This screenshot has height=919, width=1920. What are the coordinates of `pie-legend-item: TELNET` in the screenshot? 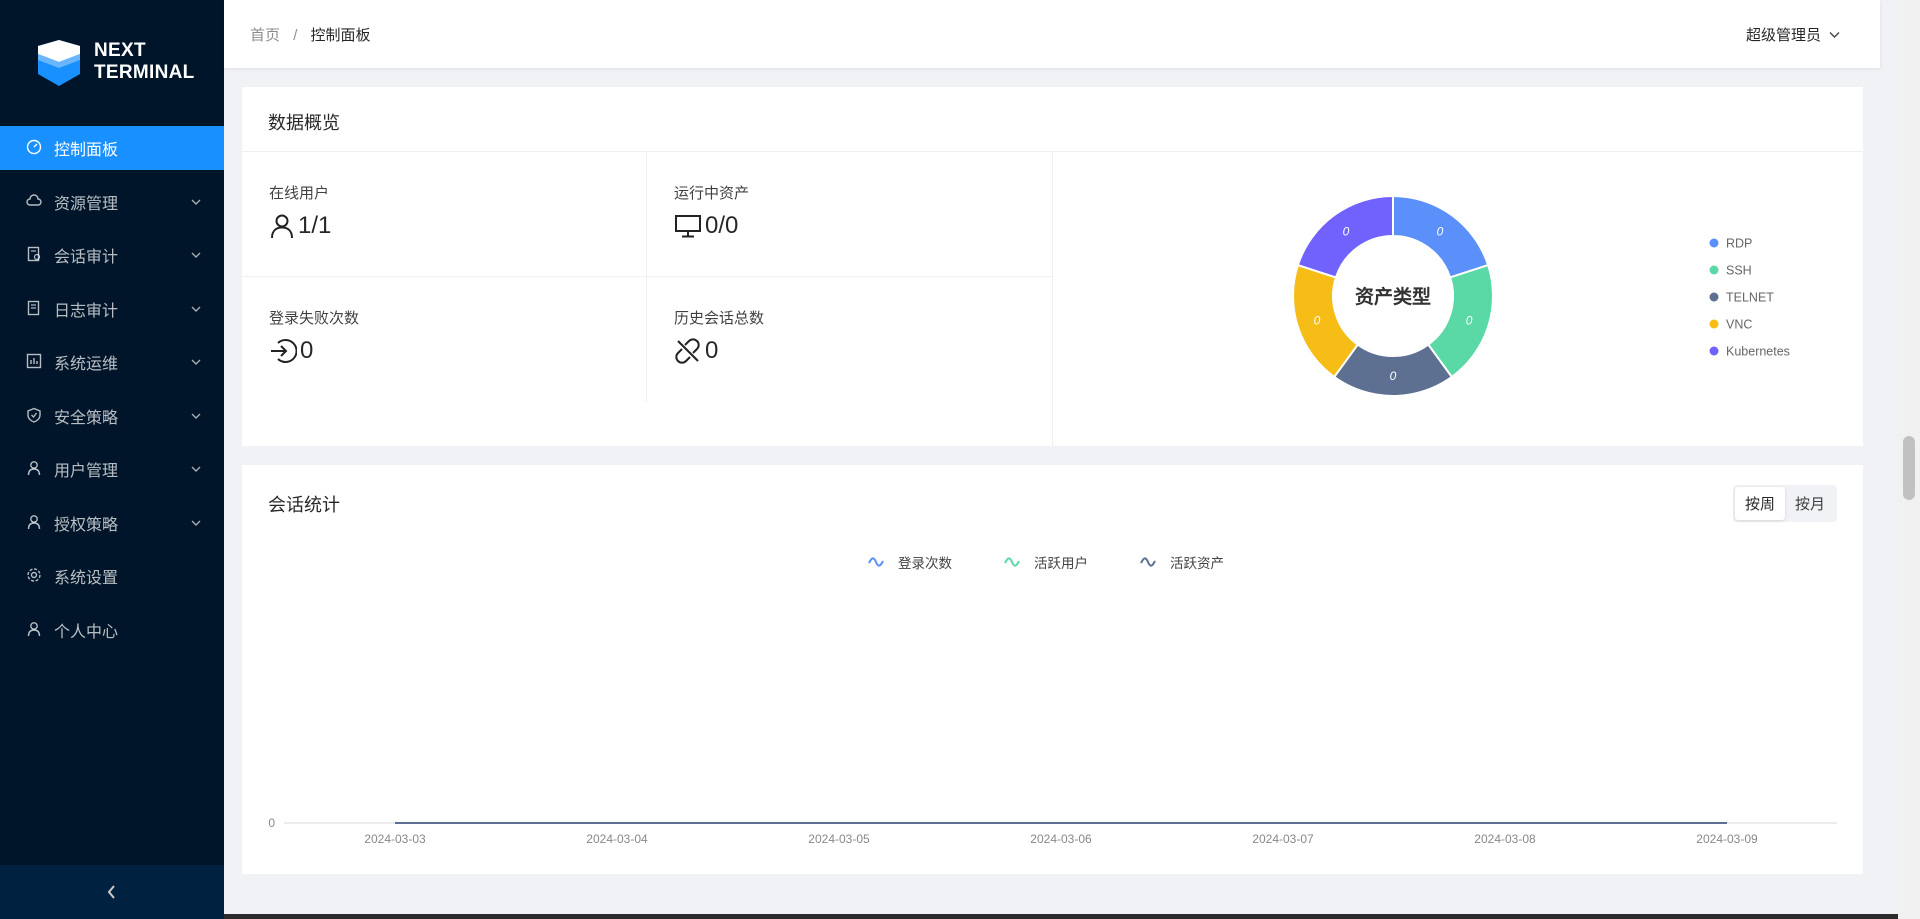 It's located at (1742, 298).